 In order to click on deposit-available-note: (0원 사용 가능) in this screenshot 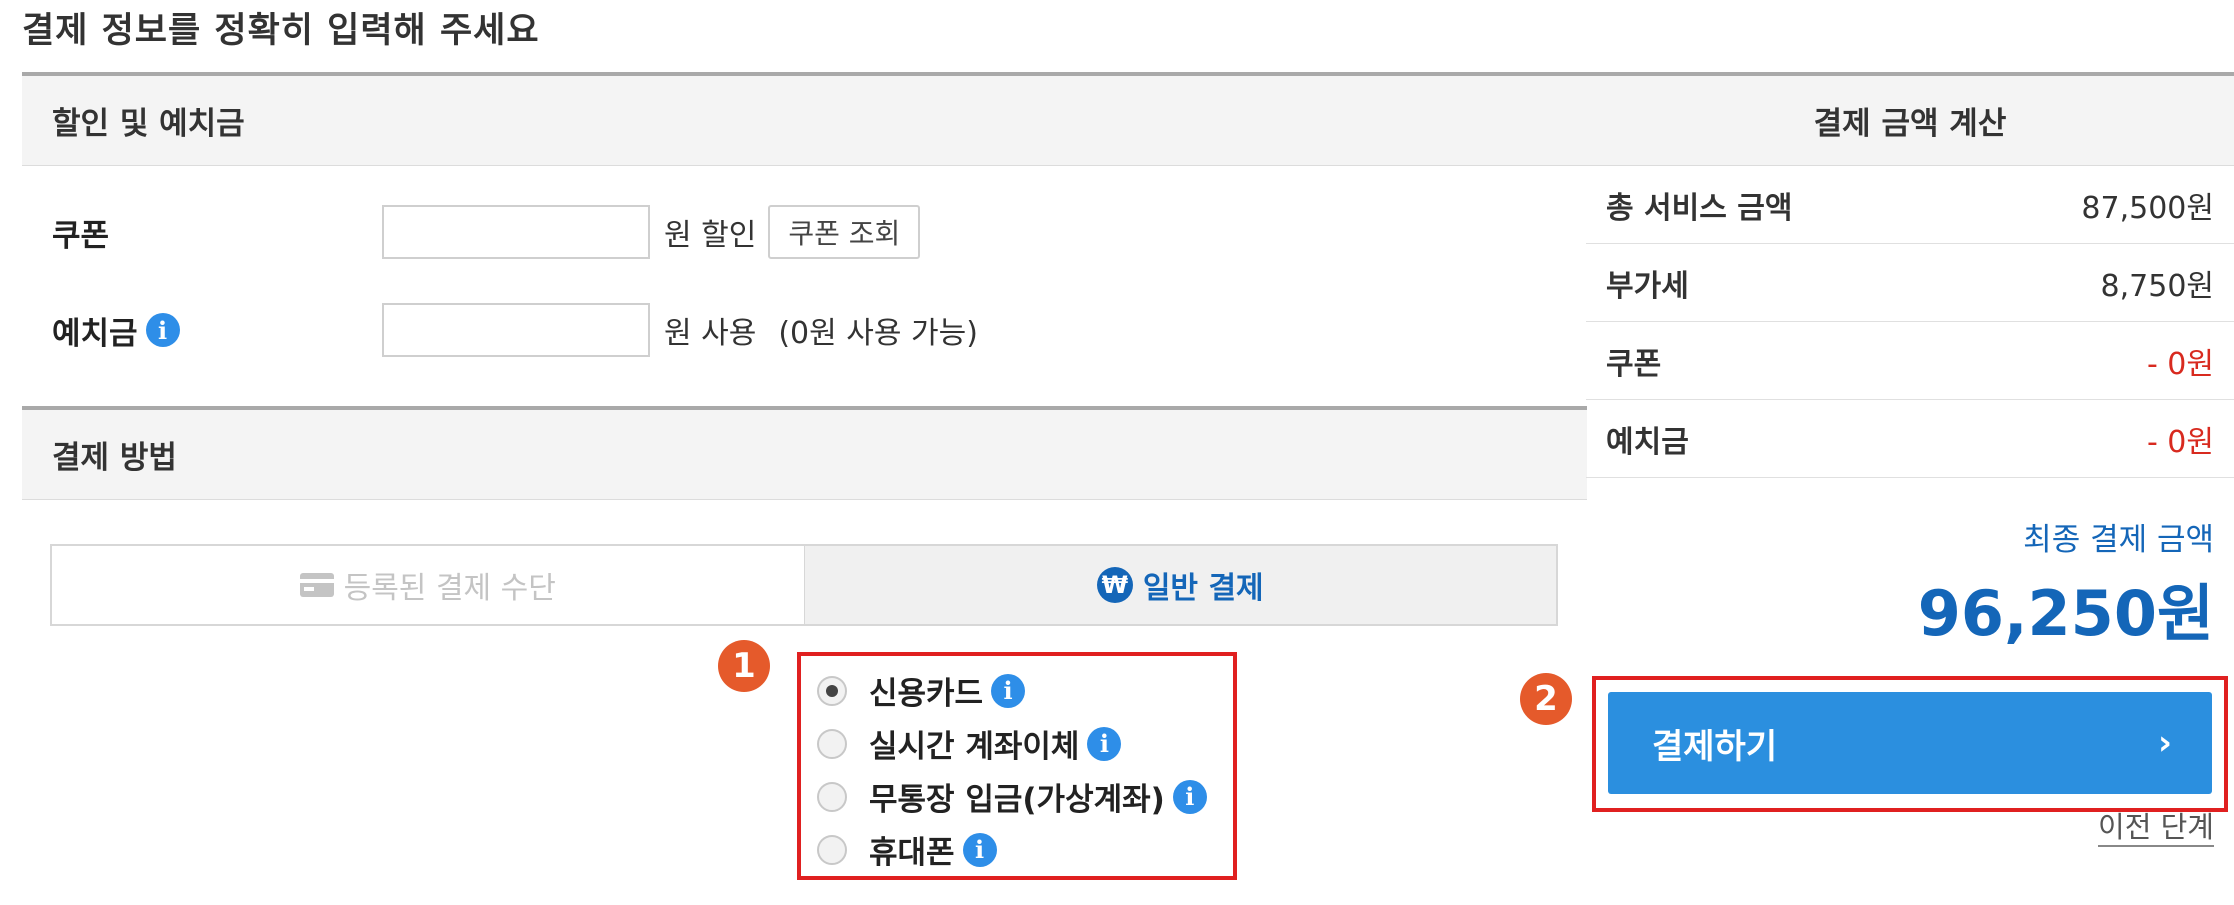, I will do `click(878, 333)`.